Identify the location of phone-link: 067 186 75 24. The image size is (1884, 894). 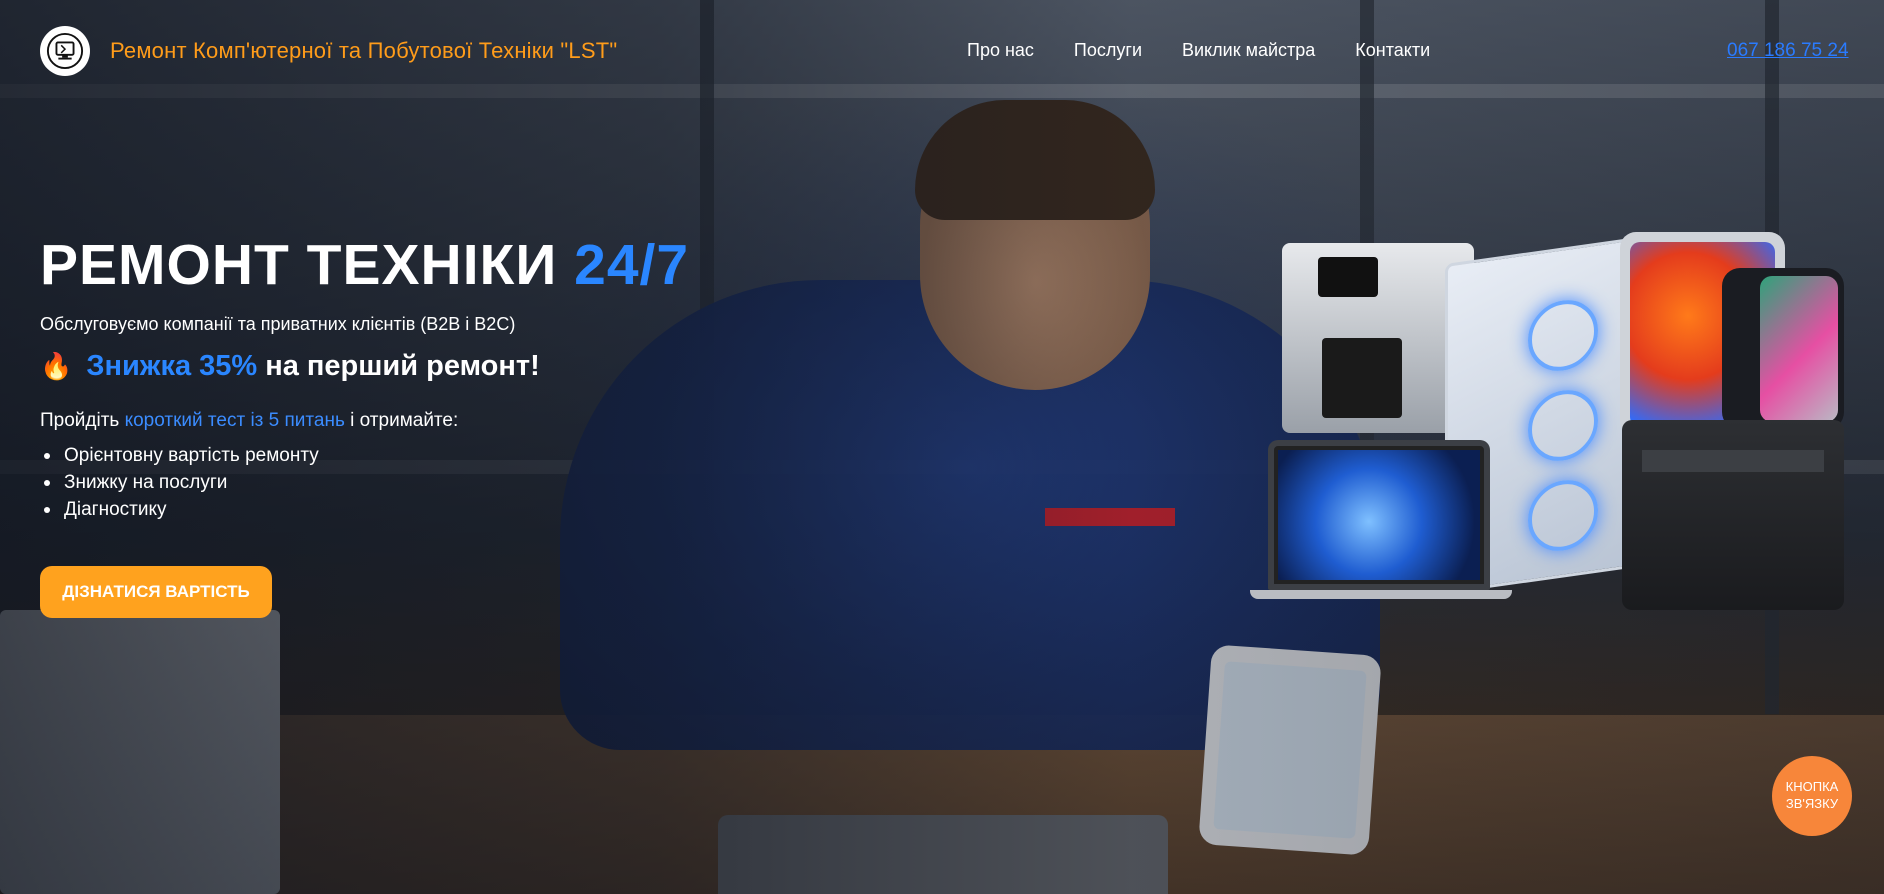
(1788, 51).